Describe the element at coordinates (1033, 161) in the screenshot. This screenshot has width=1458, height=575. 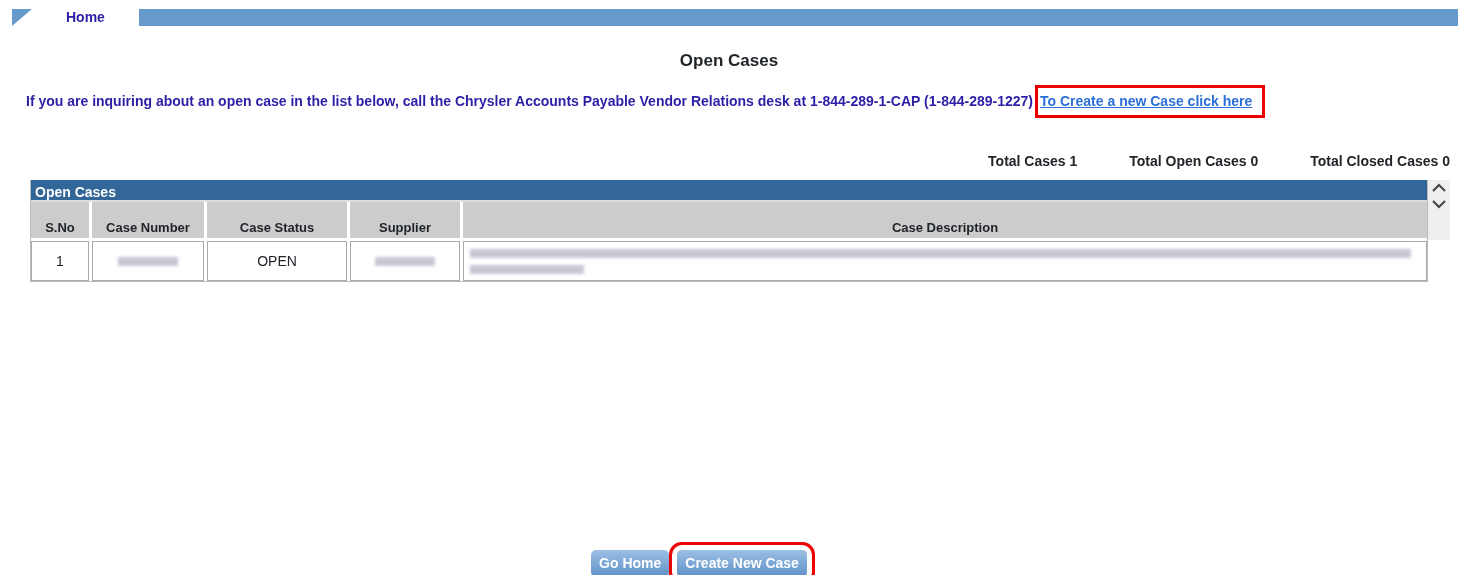
I see `total-count: Total Cases 1` at that location.